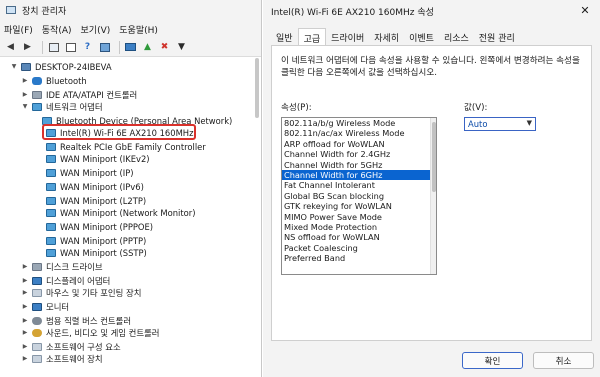 This screenshot has width=600, height=377. What do you see at coordinates (500, 124) in the screenshot?
I see `value-dropdown: Auto ▼` at bounding box center [500, 124].